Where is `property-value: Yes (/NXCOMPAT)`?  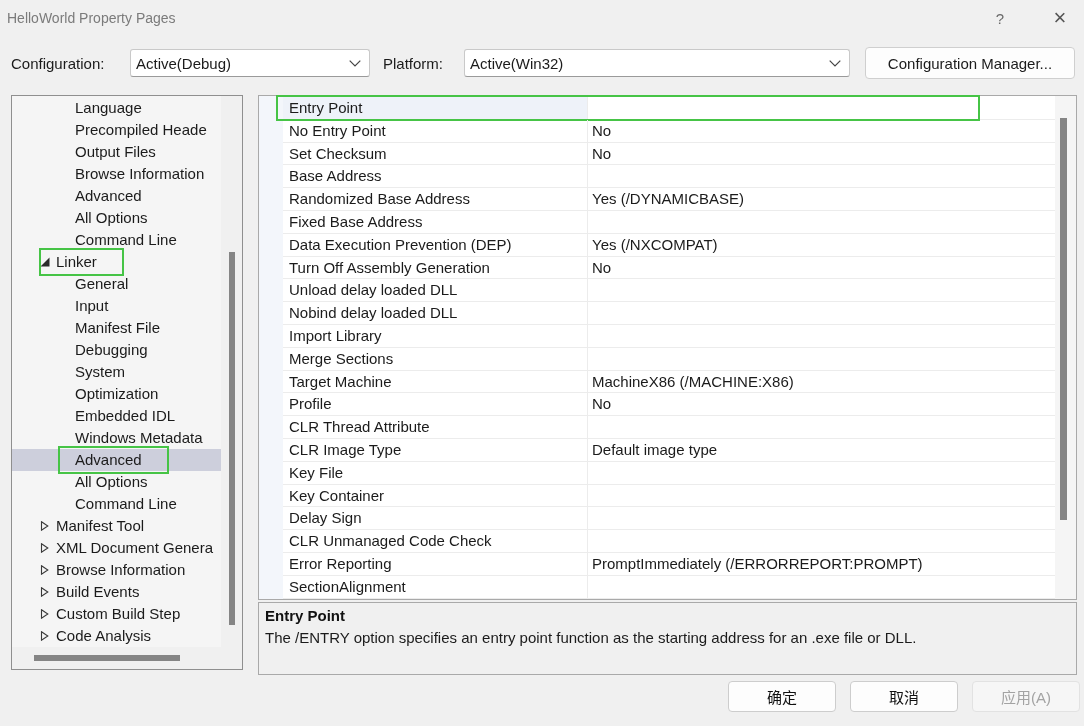 property-value: Yes (/NXCOMPAT) is located at coordinates (821, 245).